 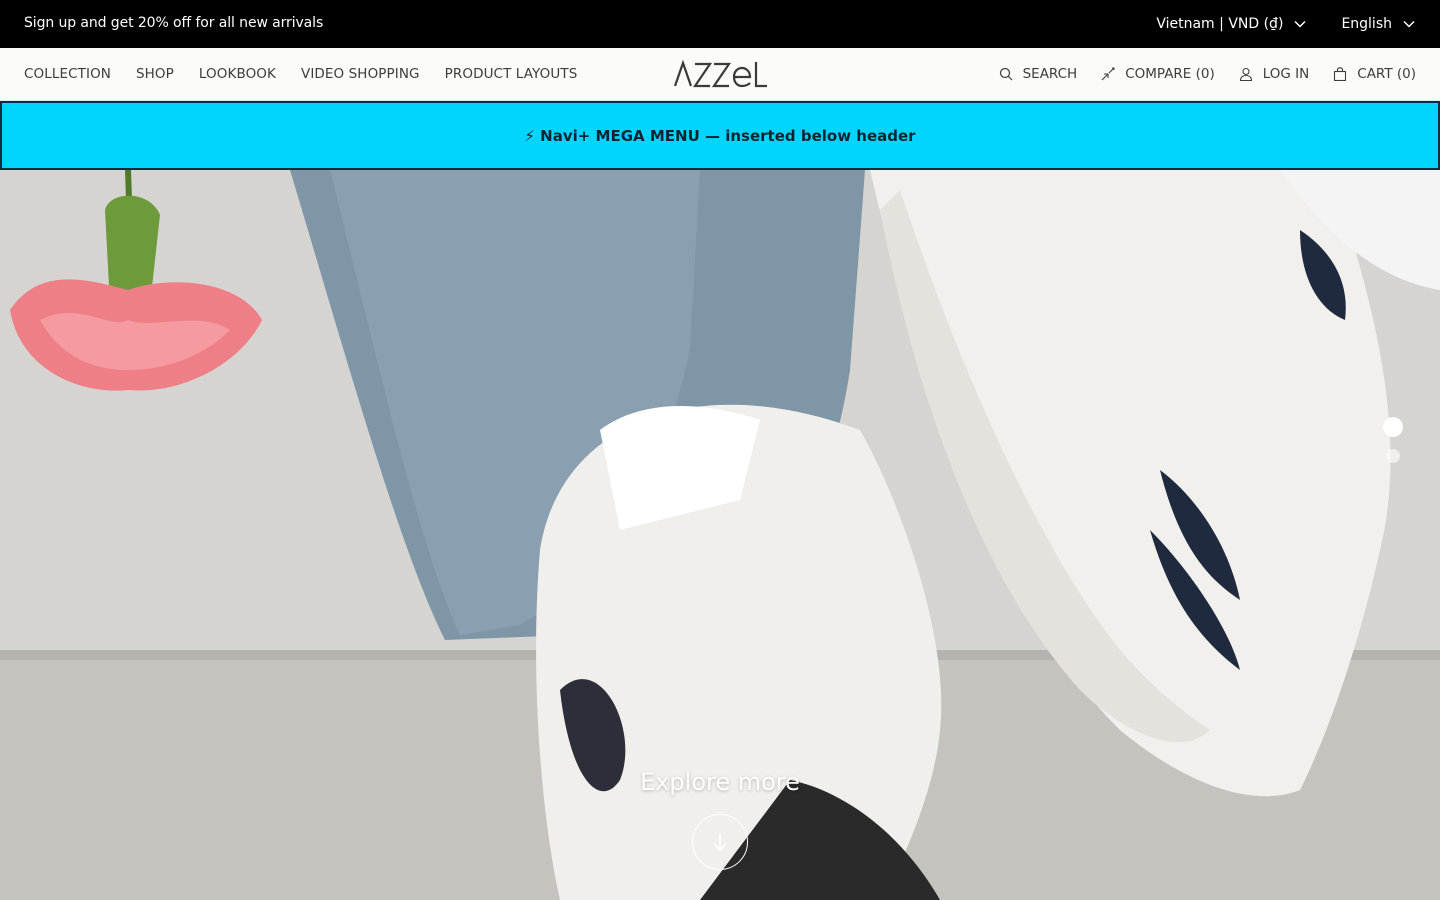 I want to click on search-button: SEARCH, so click(x=1038, y=74).